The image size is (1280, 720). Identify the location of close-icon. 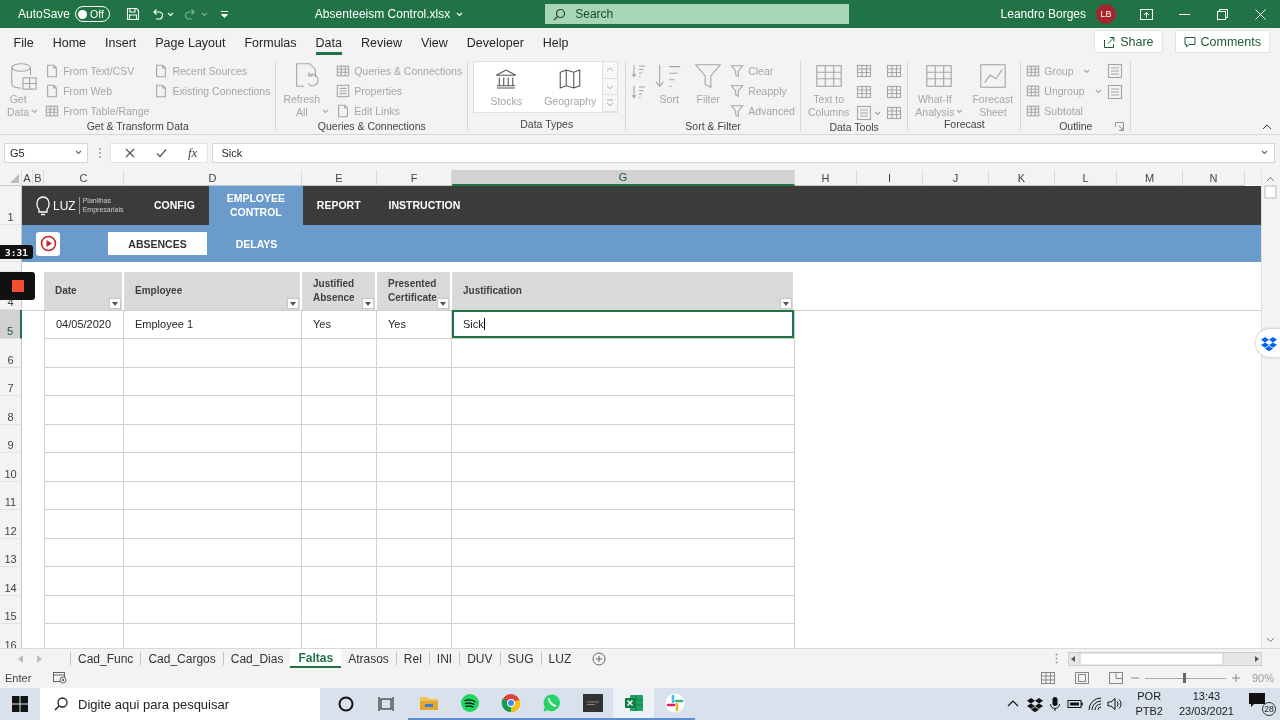
(1260, 14).